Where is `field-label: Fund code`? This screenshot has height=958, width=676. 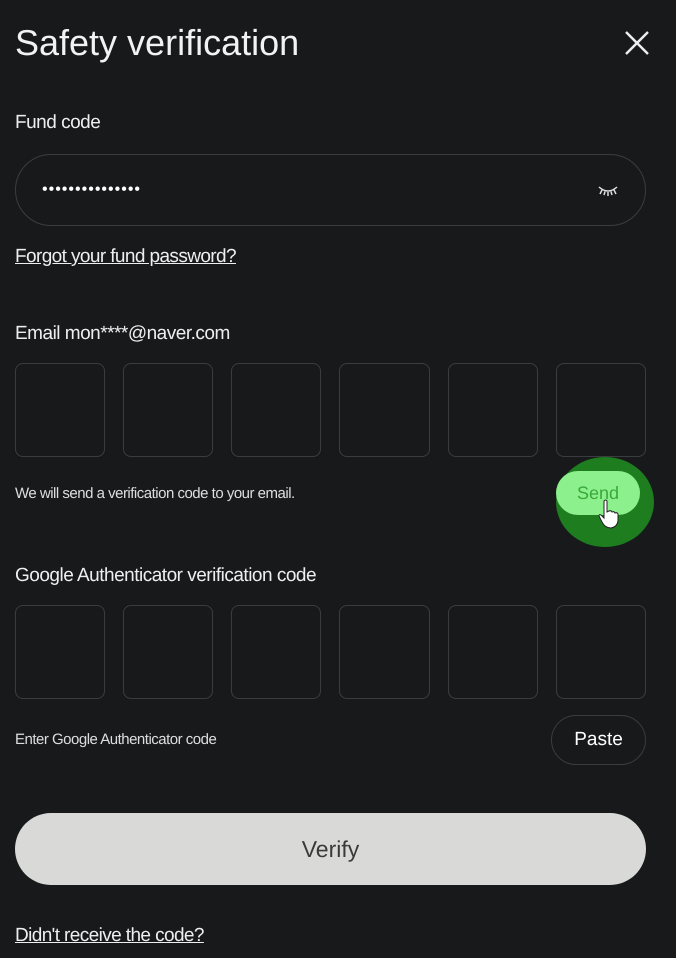
field-label: Fund code is located at coordinates (58, 123).